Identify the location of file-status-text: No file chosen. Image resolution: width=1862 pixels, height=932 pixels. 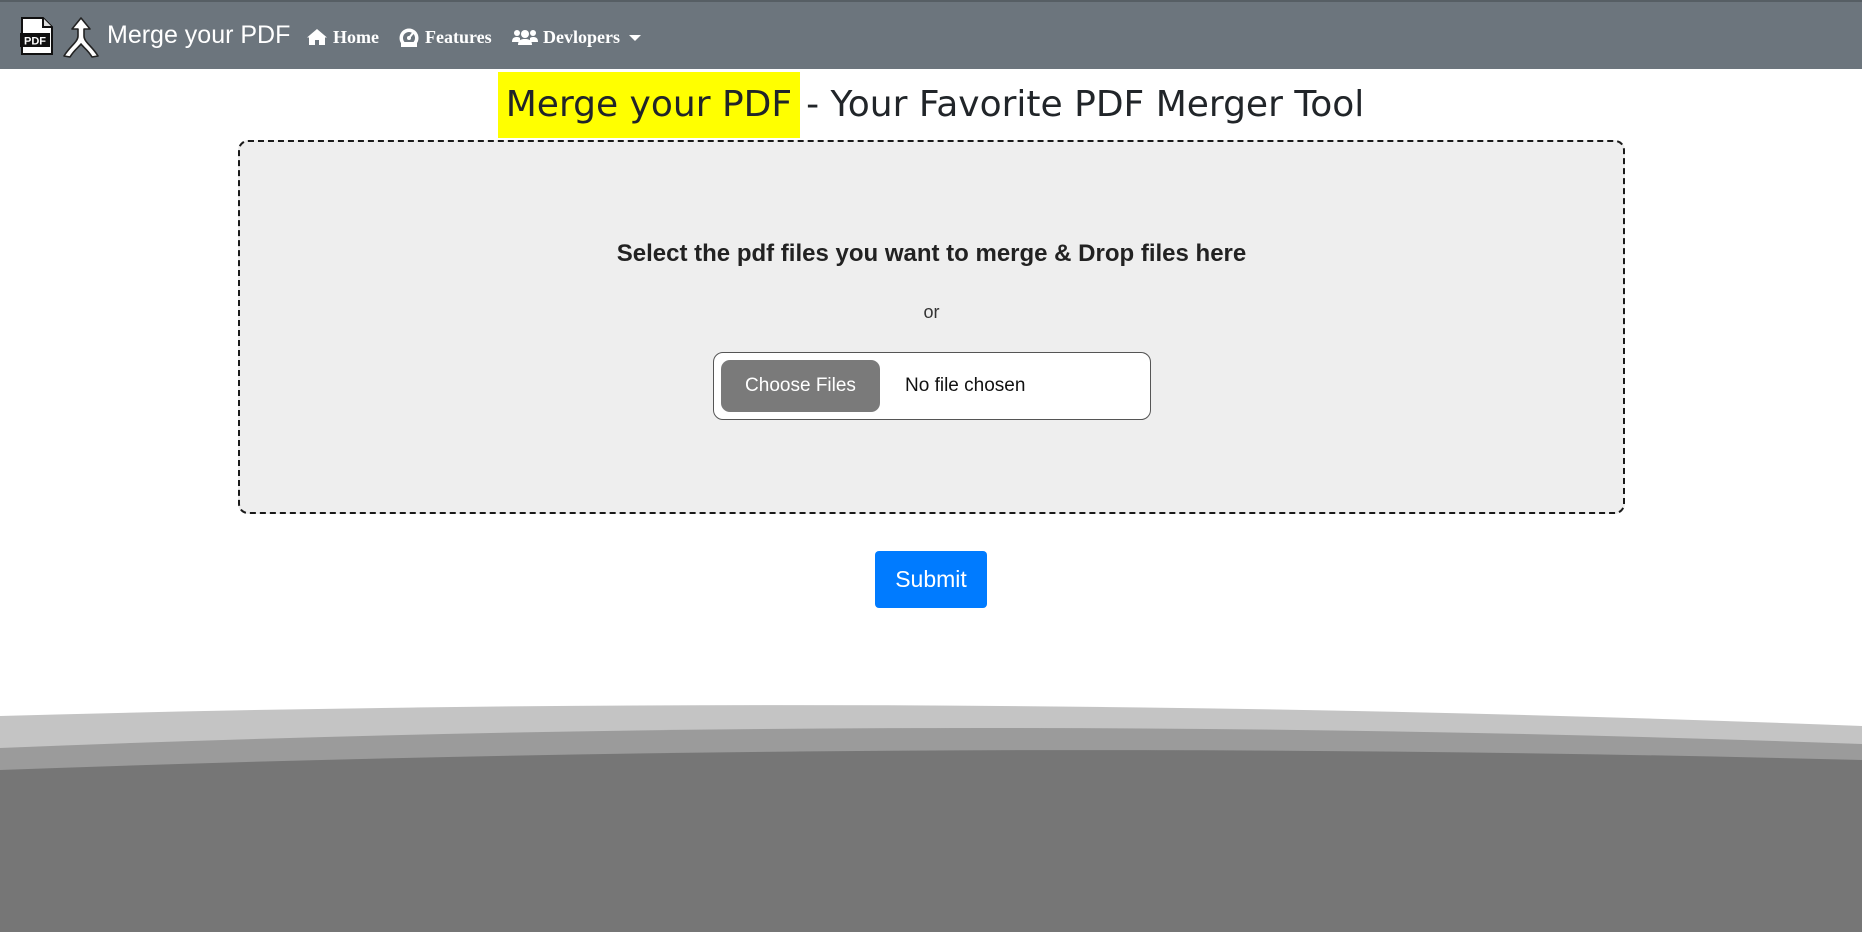
(965, 385).